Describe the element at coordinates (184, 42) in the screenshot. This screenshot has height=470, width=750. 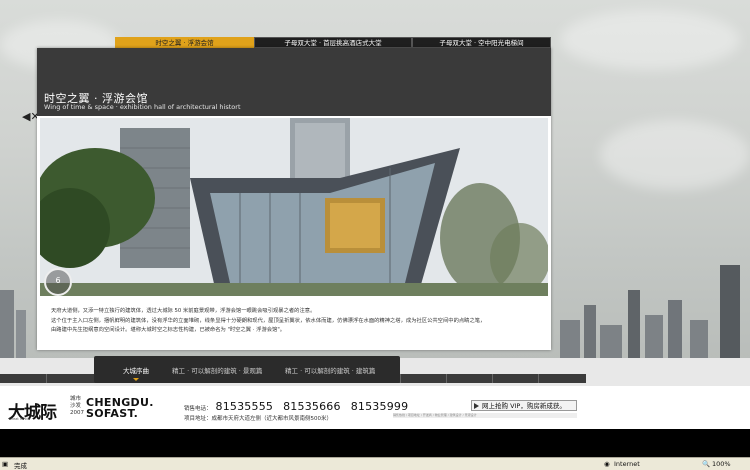
I see `tab-floating-club: 时空之翼 · 浮游会馆` at that location.